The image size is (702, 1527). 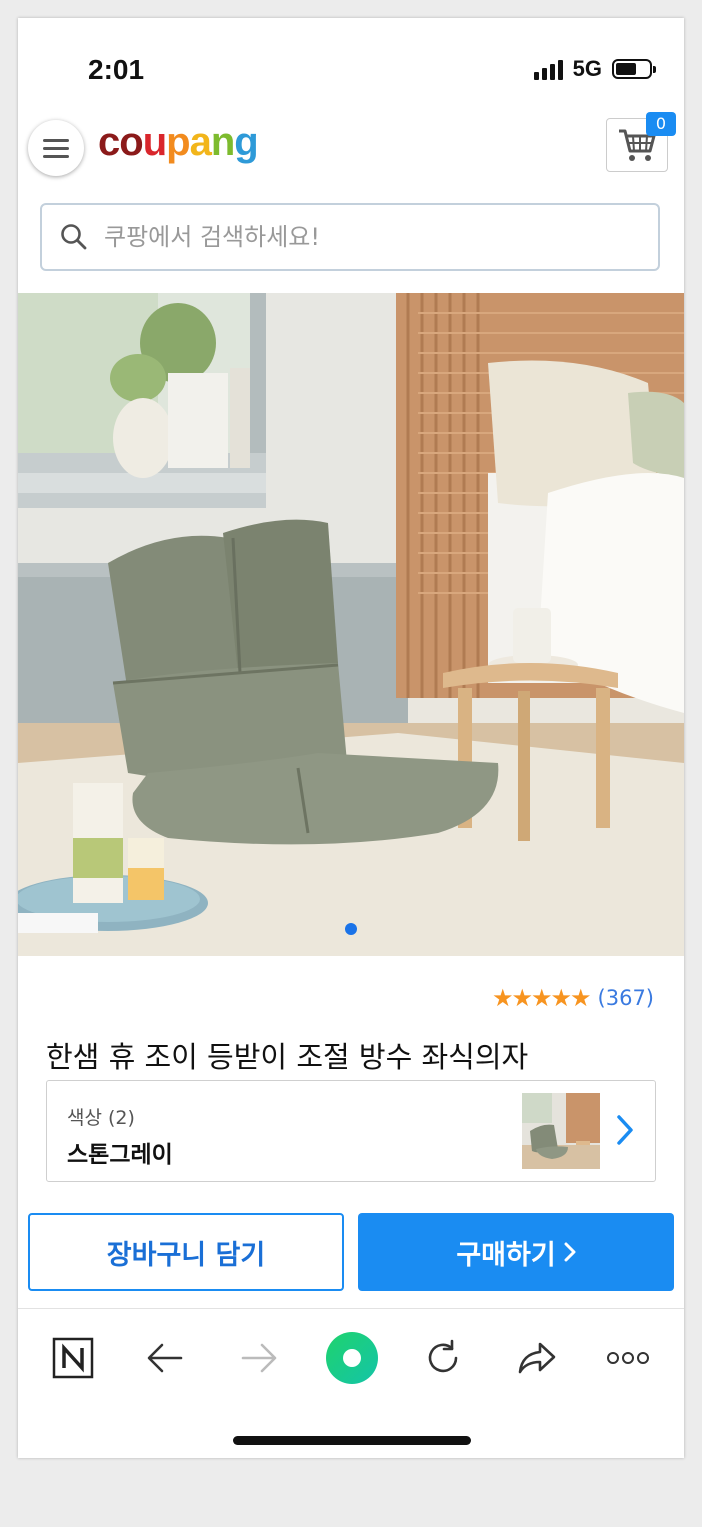 What do you see at coordinates (352, 1358) in the screenshot?
I see `green-dot-icon` at bounding box center [352, 1358].